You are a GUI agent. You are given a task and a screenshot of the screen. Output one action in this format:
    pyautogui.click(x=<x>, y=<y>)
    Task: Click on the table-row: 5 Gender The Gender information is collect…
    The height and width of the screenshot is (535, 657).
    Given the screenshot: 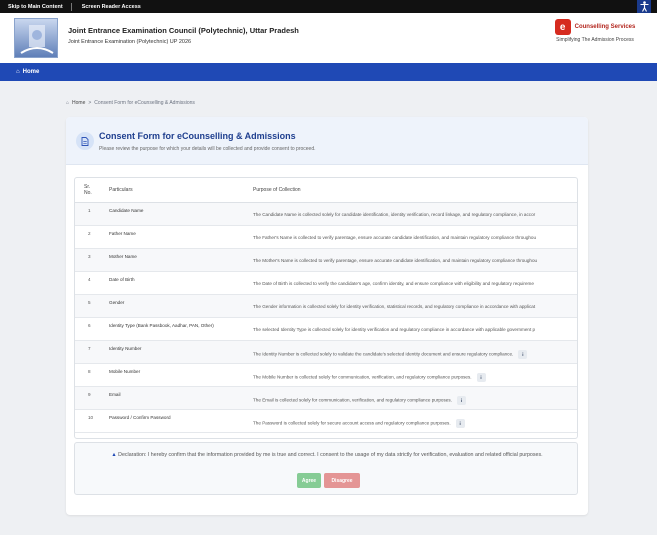 What is the action you would take?
    pyautogui.click(x=326, y=306)
    